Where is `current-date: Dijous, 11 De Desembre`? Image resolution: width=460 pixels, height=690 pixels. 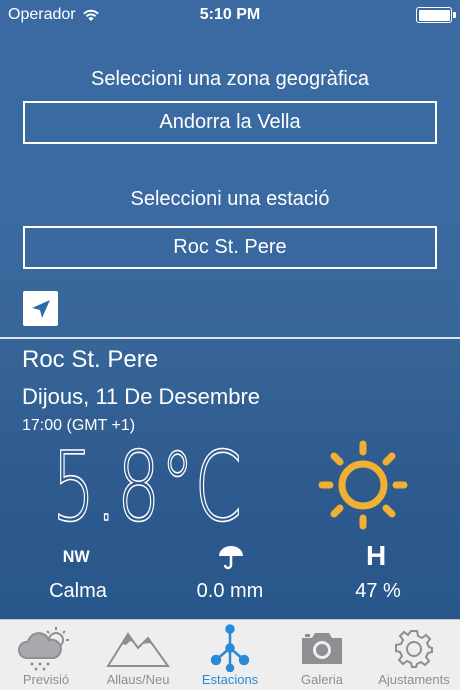
current-date: Dijous, 11 De Desembre is located at coordinates (141, 396).